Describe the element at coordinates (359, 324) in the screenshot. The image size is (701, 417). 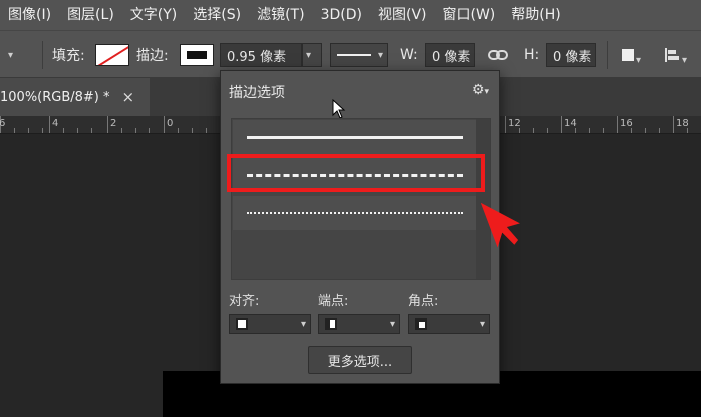
I see `caps-dropdown: ▾` at that location.